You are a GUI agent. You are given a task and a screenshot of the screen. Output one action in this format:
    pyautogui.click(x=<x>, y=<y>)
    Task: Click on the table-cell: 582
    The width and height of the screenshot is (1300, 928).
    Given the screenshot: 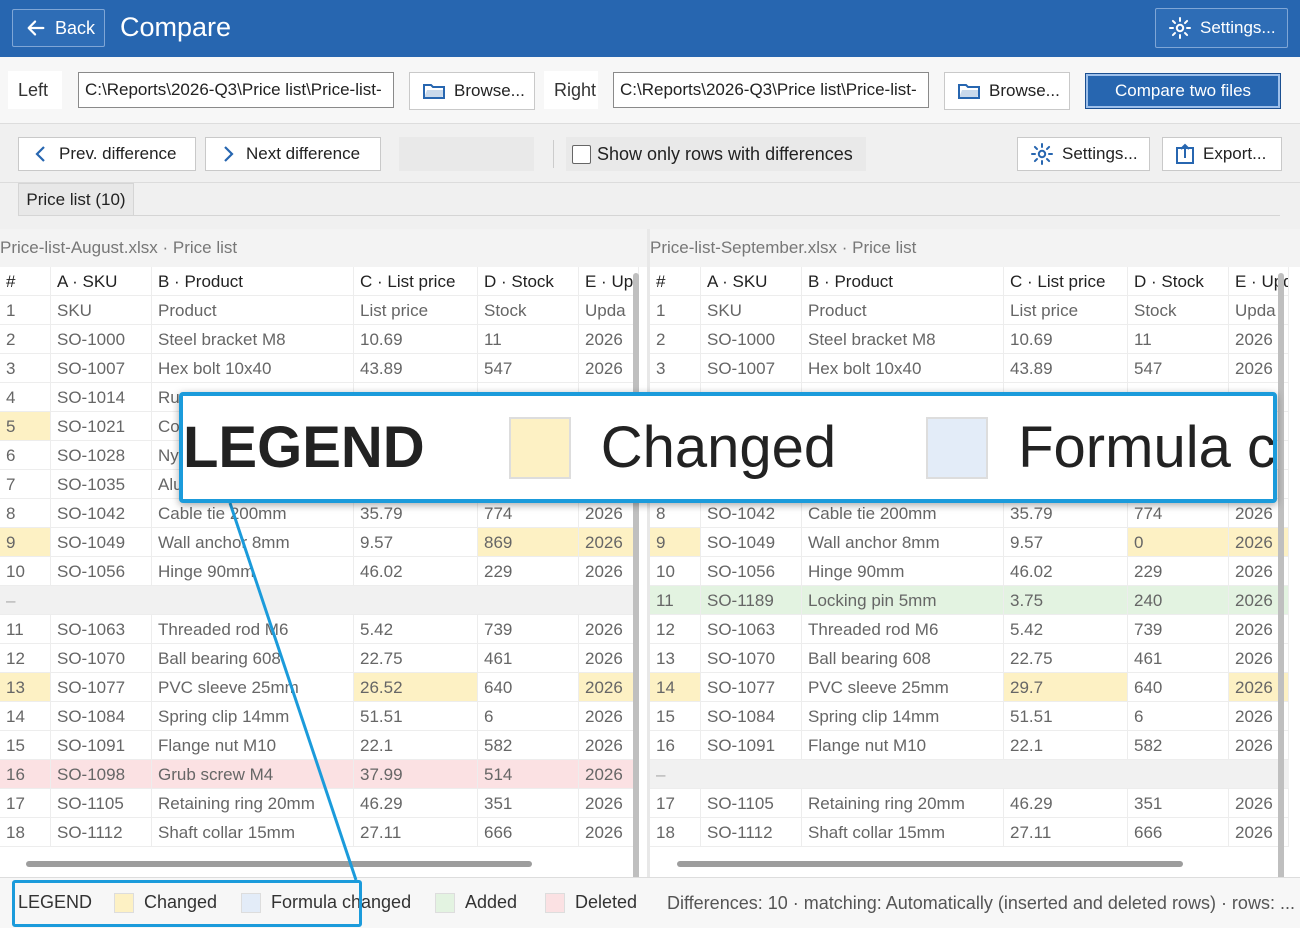 What is the action you would take?
    pyautogui.click(x=528, y=745)
    